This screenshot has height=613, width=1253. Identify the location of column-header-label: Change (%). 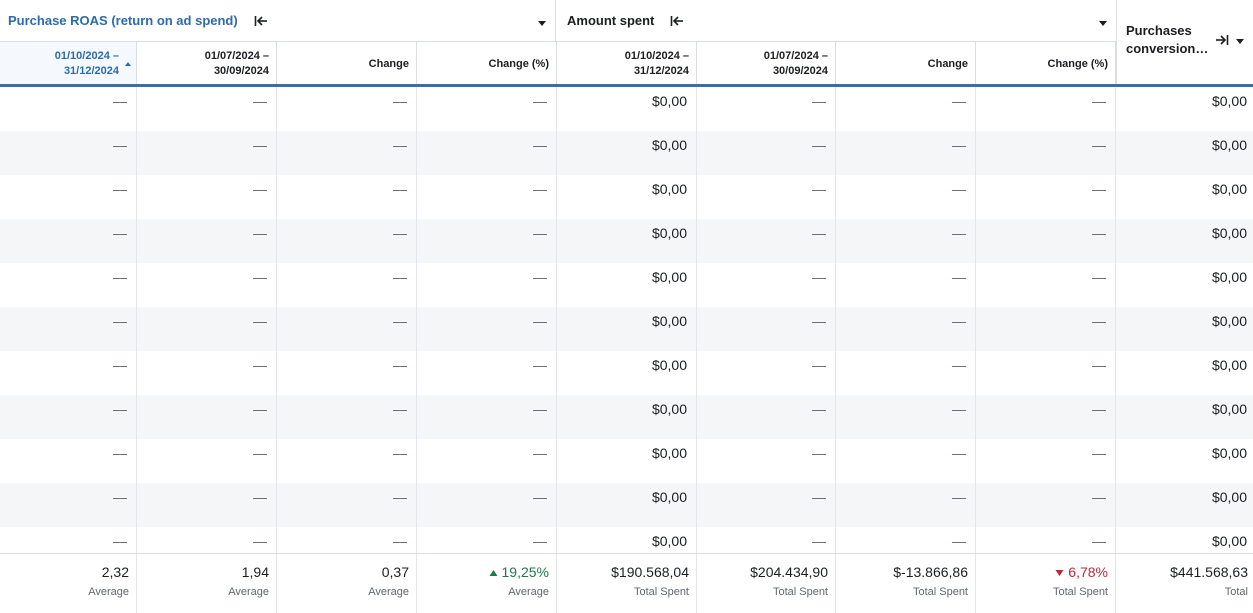
(519, 63).